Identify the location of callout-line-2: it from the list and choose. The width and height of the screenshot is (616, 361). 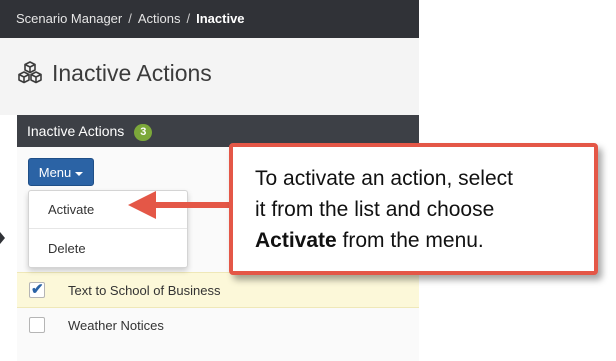
(375, 209).